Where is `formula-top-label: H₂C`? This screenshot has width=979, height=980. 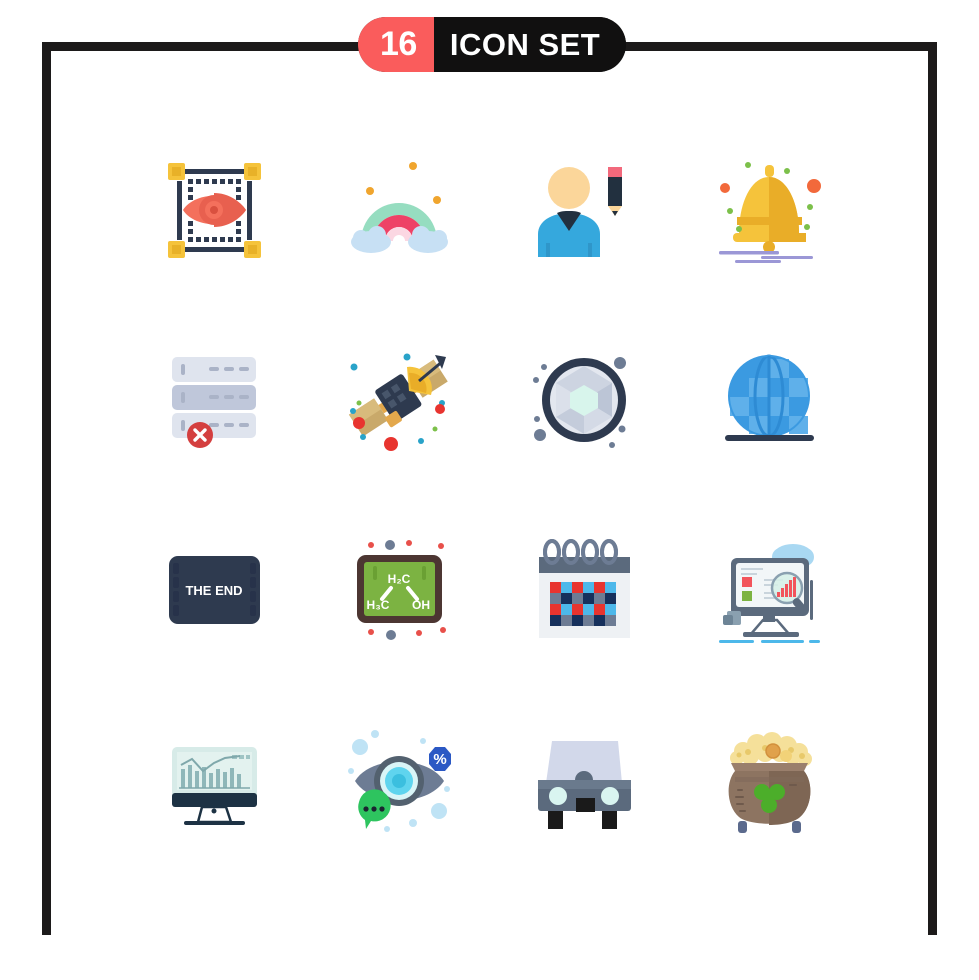
formula-top-label: H₂C is located at coordinates (399, 579).